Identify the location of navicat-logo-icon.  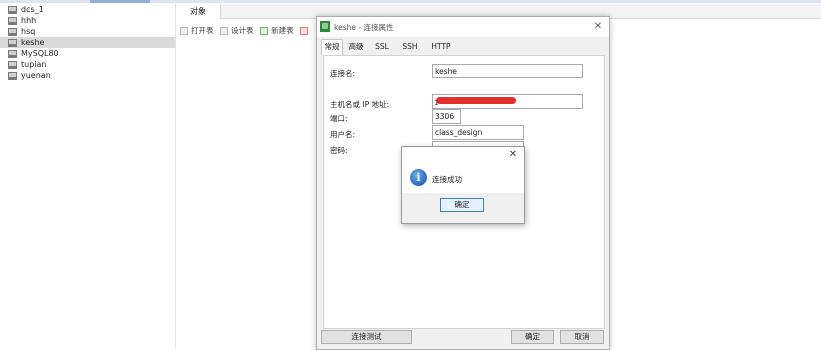
(325, 26).